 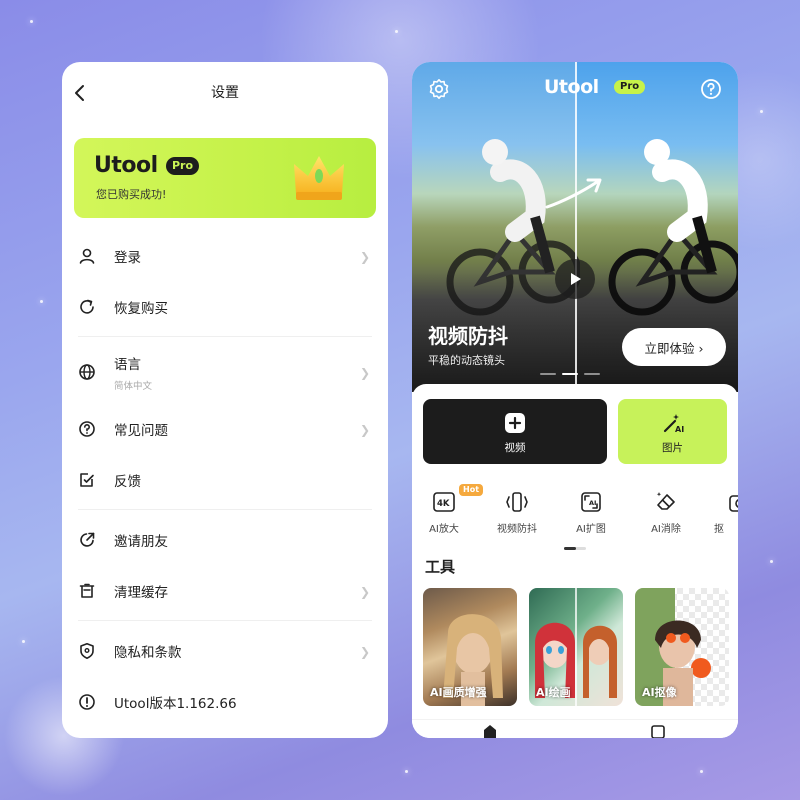 I want to click on menu-label: 登录, so click(x=127, y=257).